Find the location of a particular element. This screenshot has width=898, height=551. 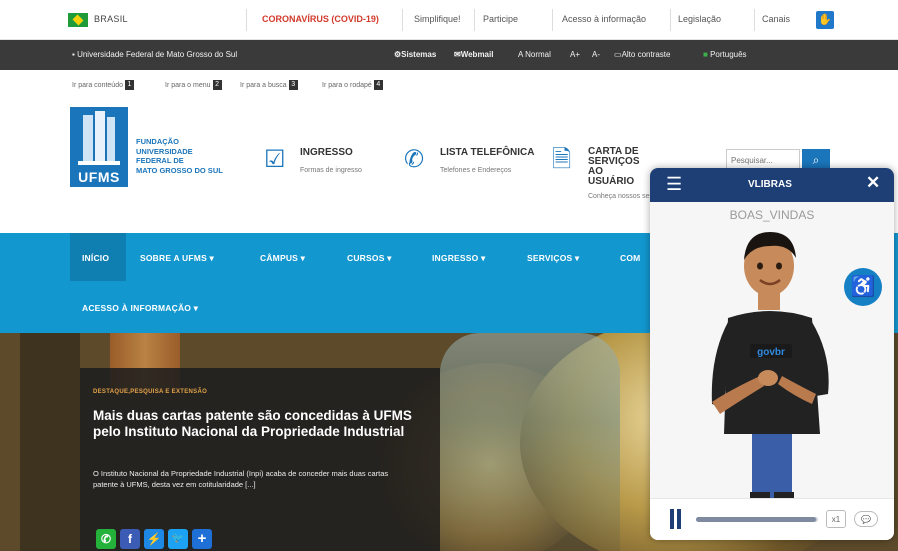

acesso-informacao-link: Acesso à informação is located at coordinates (604, 19).